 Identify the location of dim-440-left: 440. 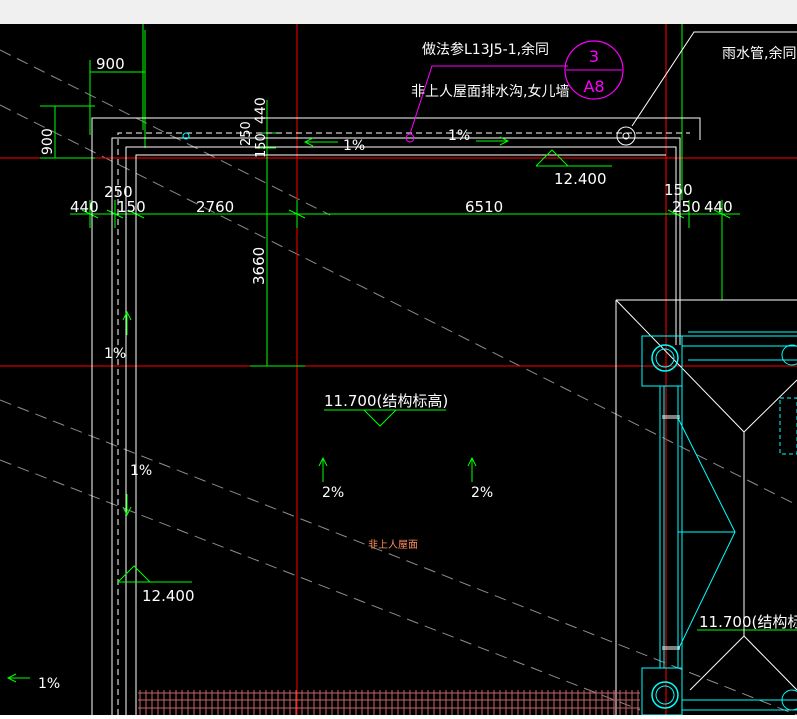
(84, 207).